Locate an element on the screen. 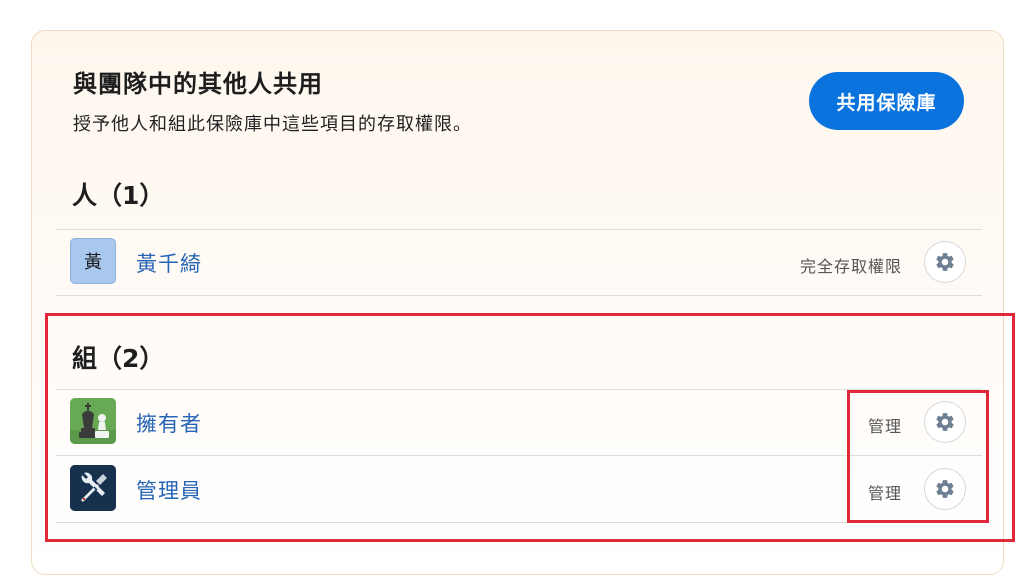  permission-label: 完全存取權限 is located at coordinates (850, 266).